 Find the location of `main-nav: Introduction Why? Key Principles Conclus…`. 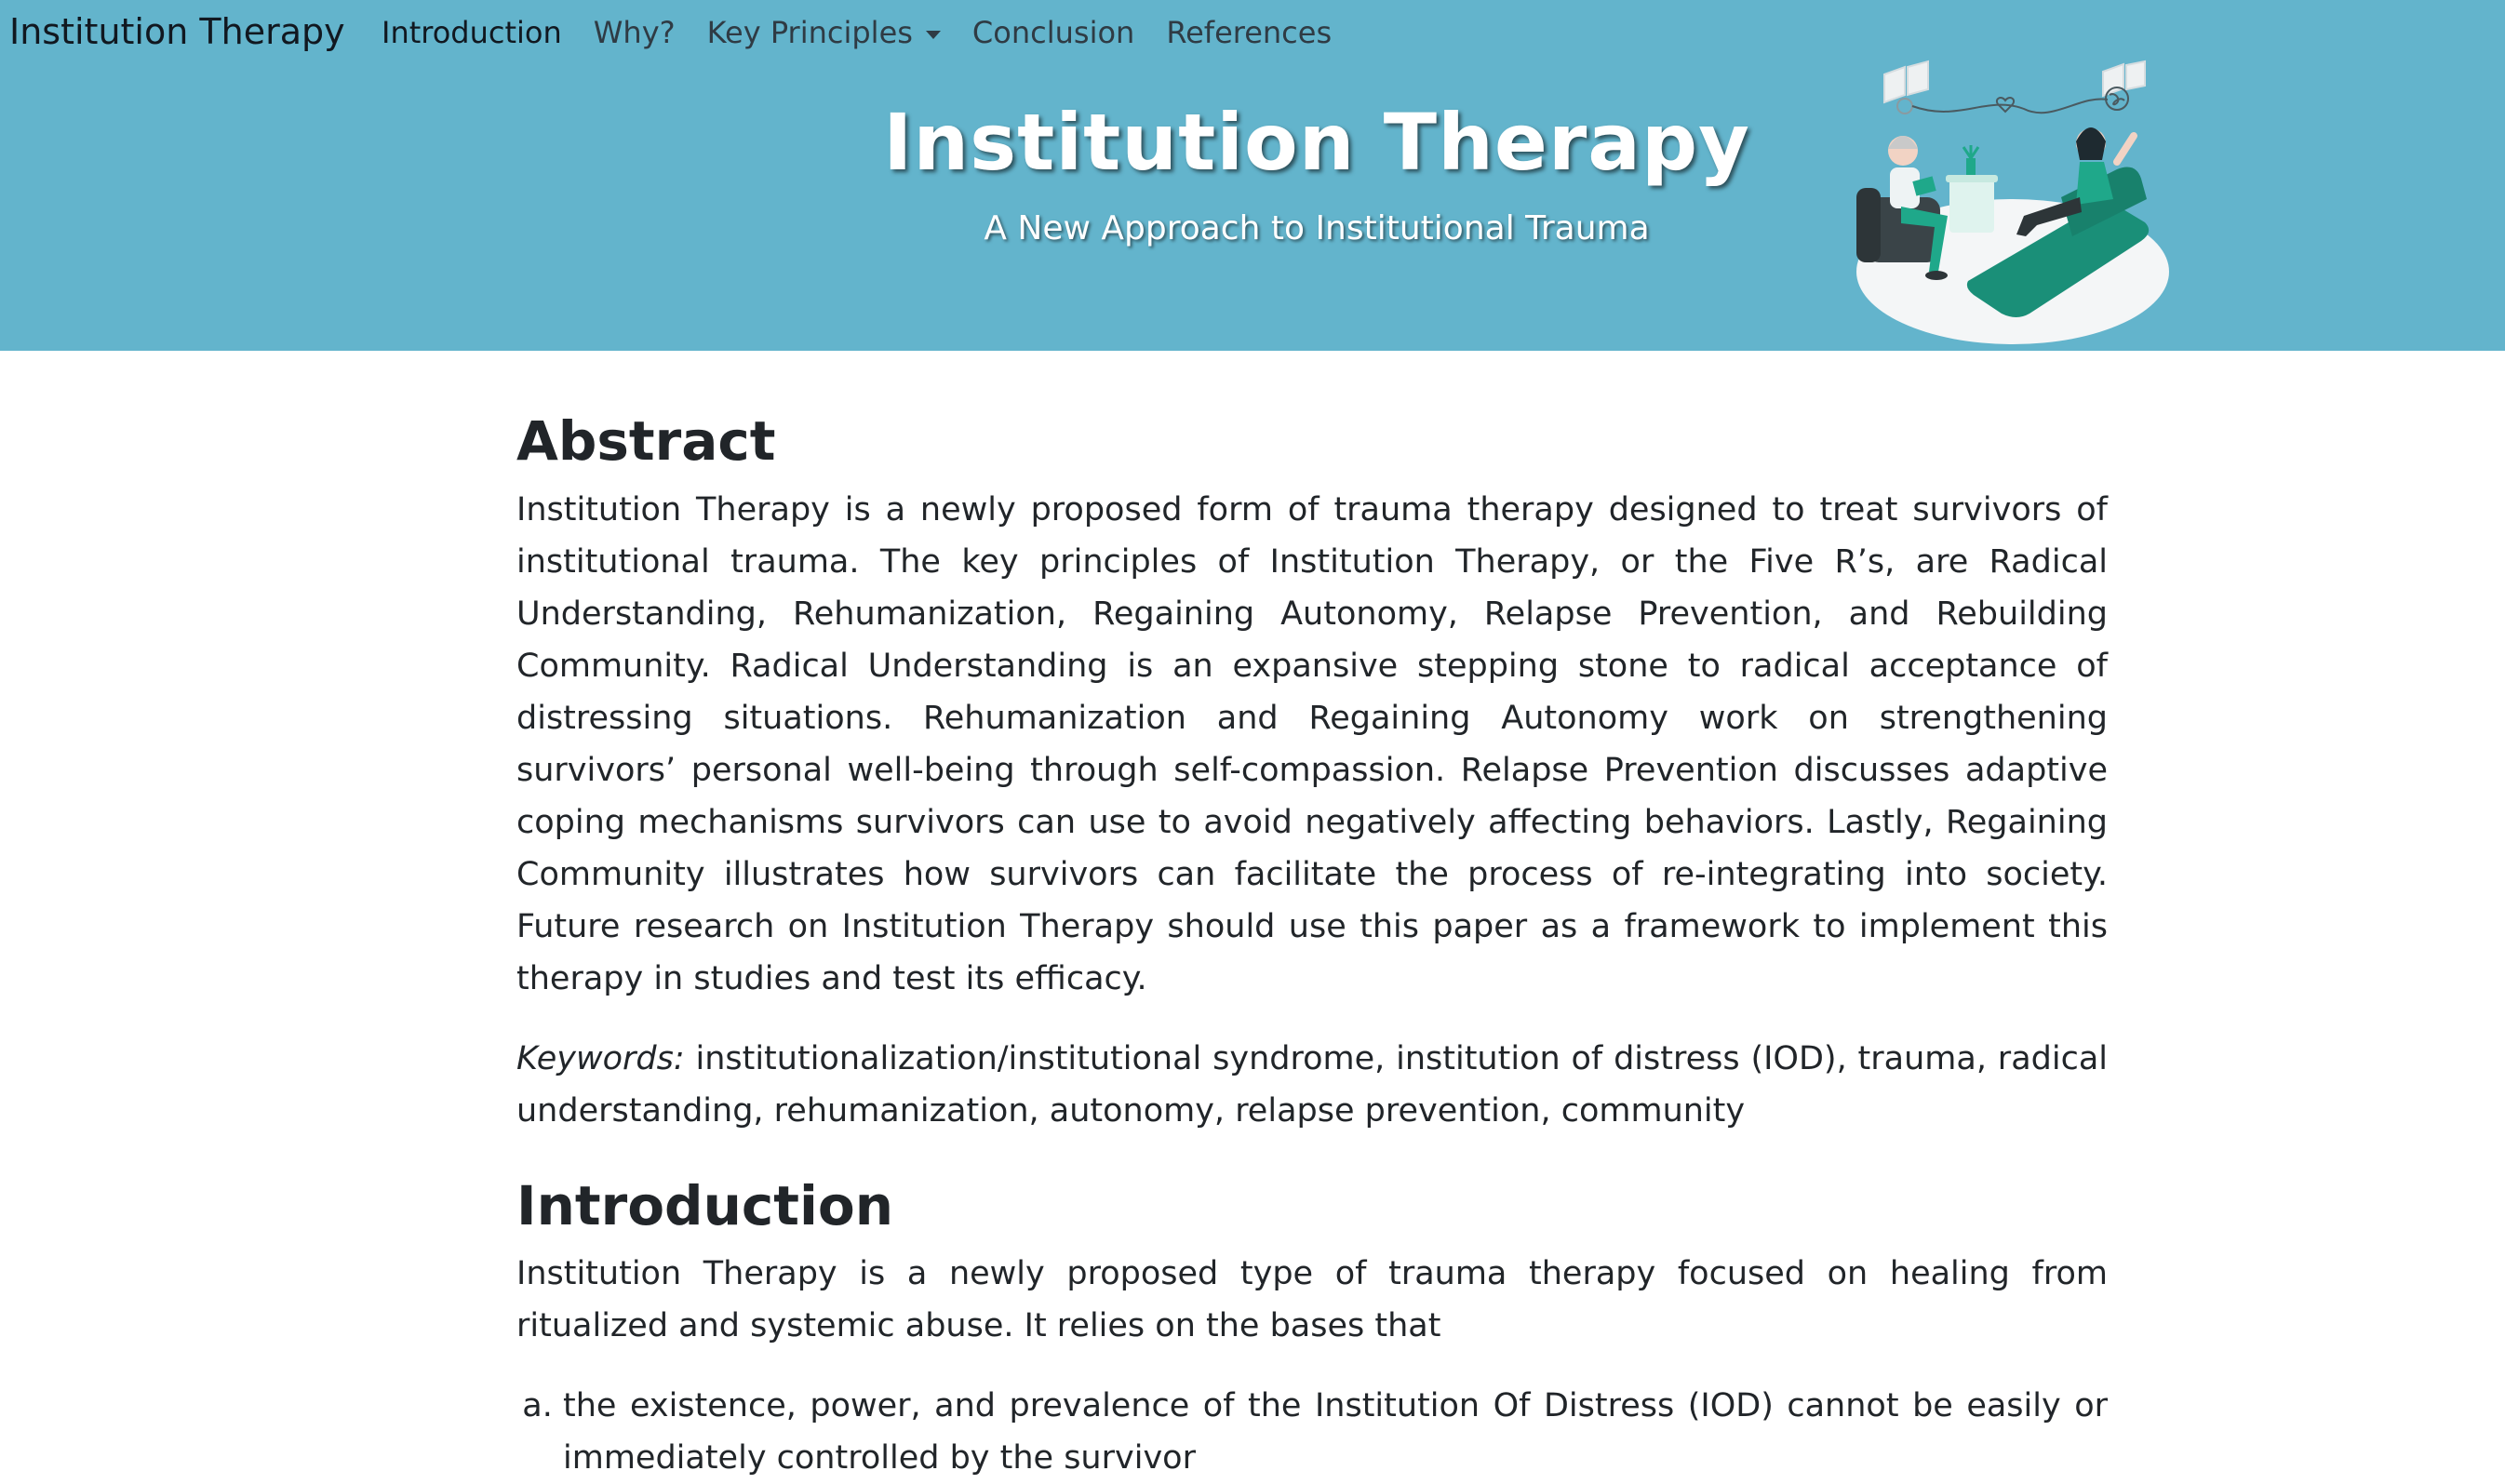

main-nav: Introduction Why? Key Principles Conclus… is located at coordinates (872, 32).